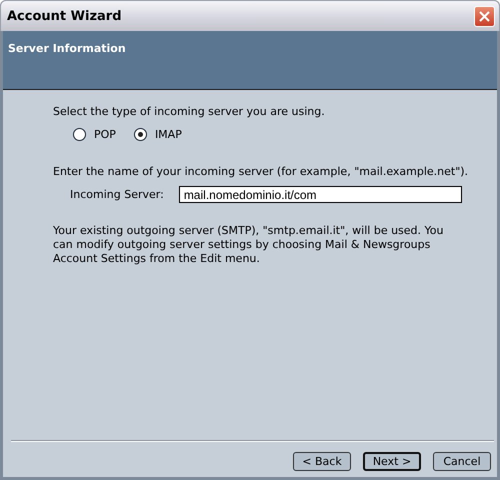 The image size is (500, 480). I want to click on info-text: Your existing outgoing server (SMTP), "smtp.email.it", will be used. You can modify outgoing server settings by choosing Mail & Newsgroups Account Settings from the Edit menu., so click(248, 245).